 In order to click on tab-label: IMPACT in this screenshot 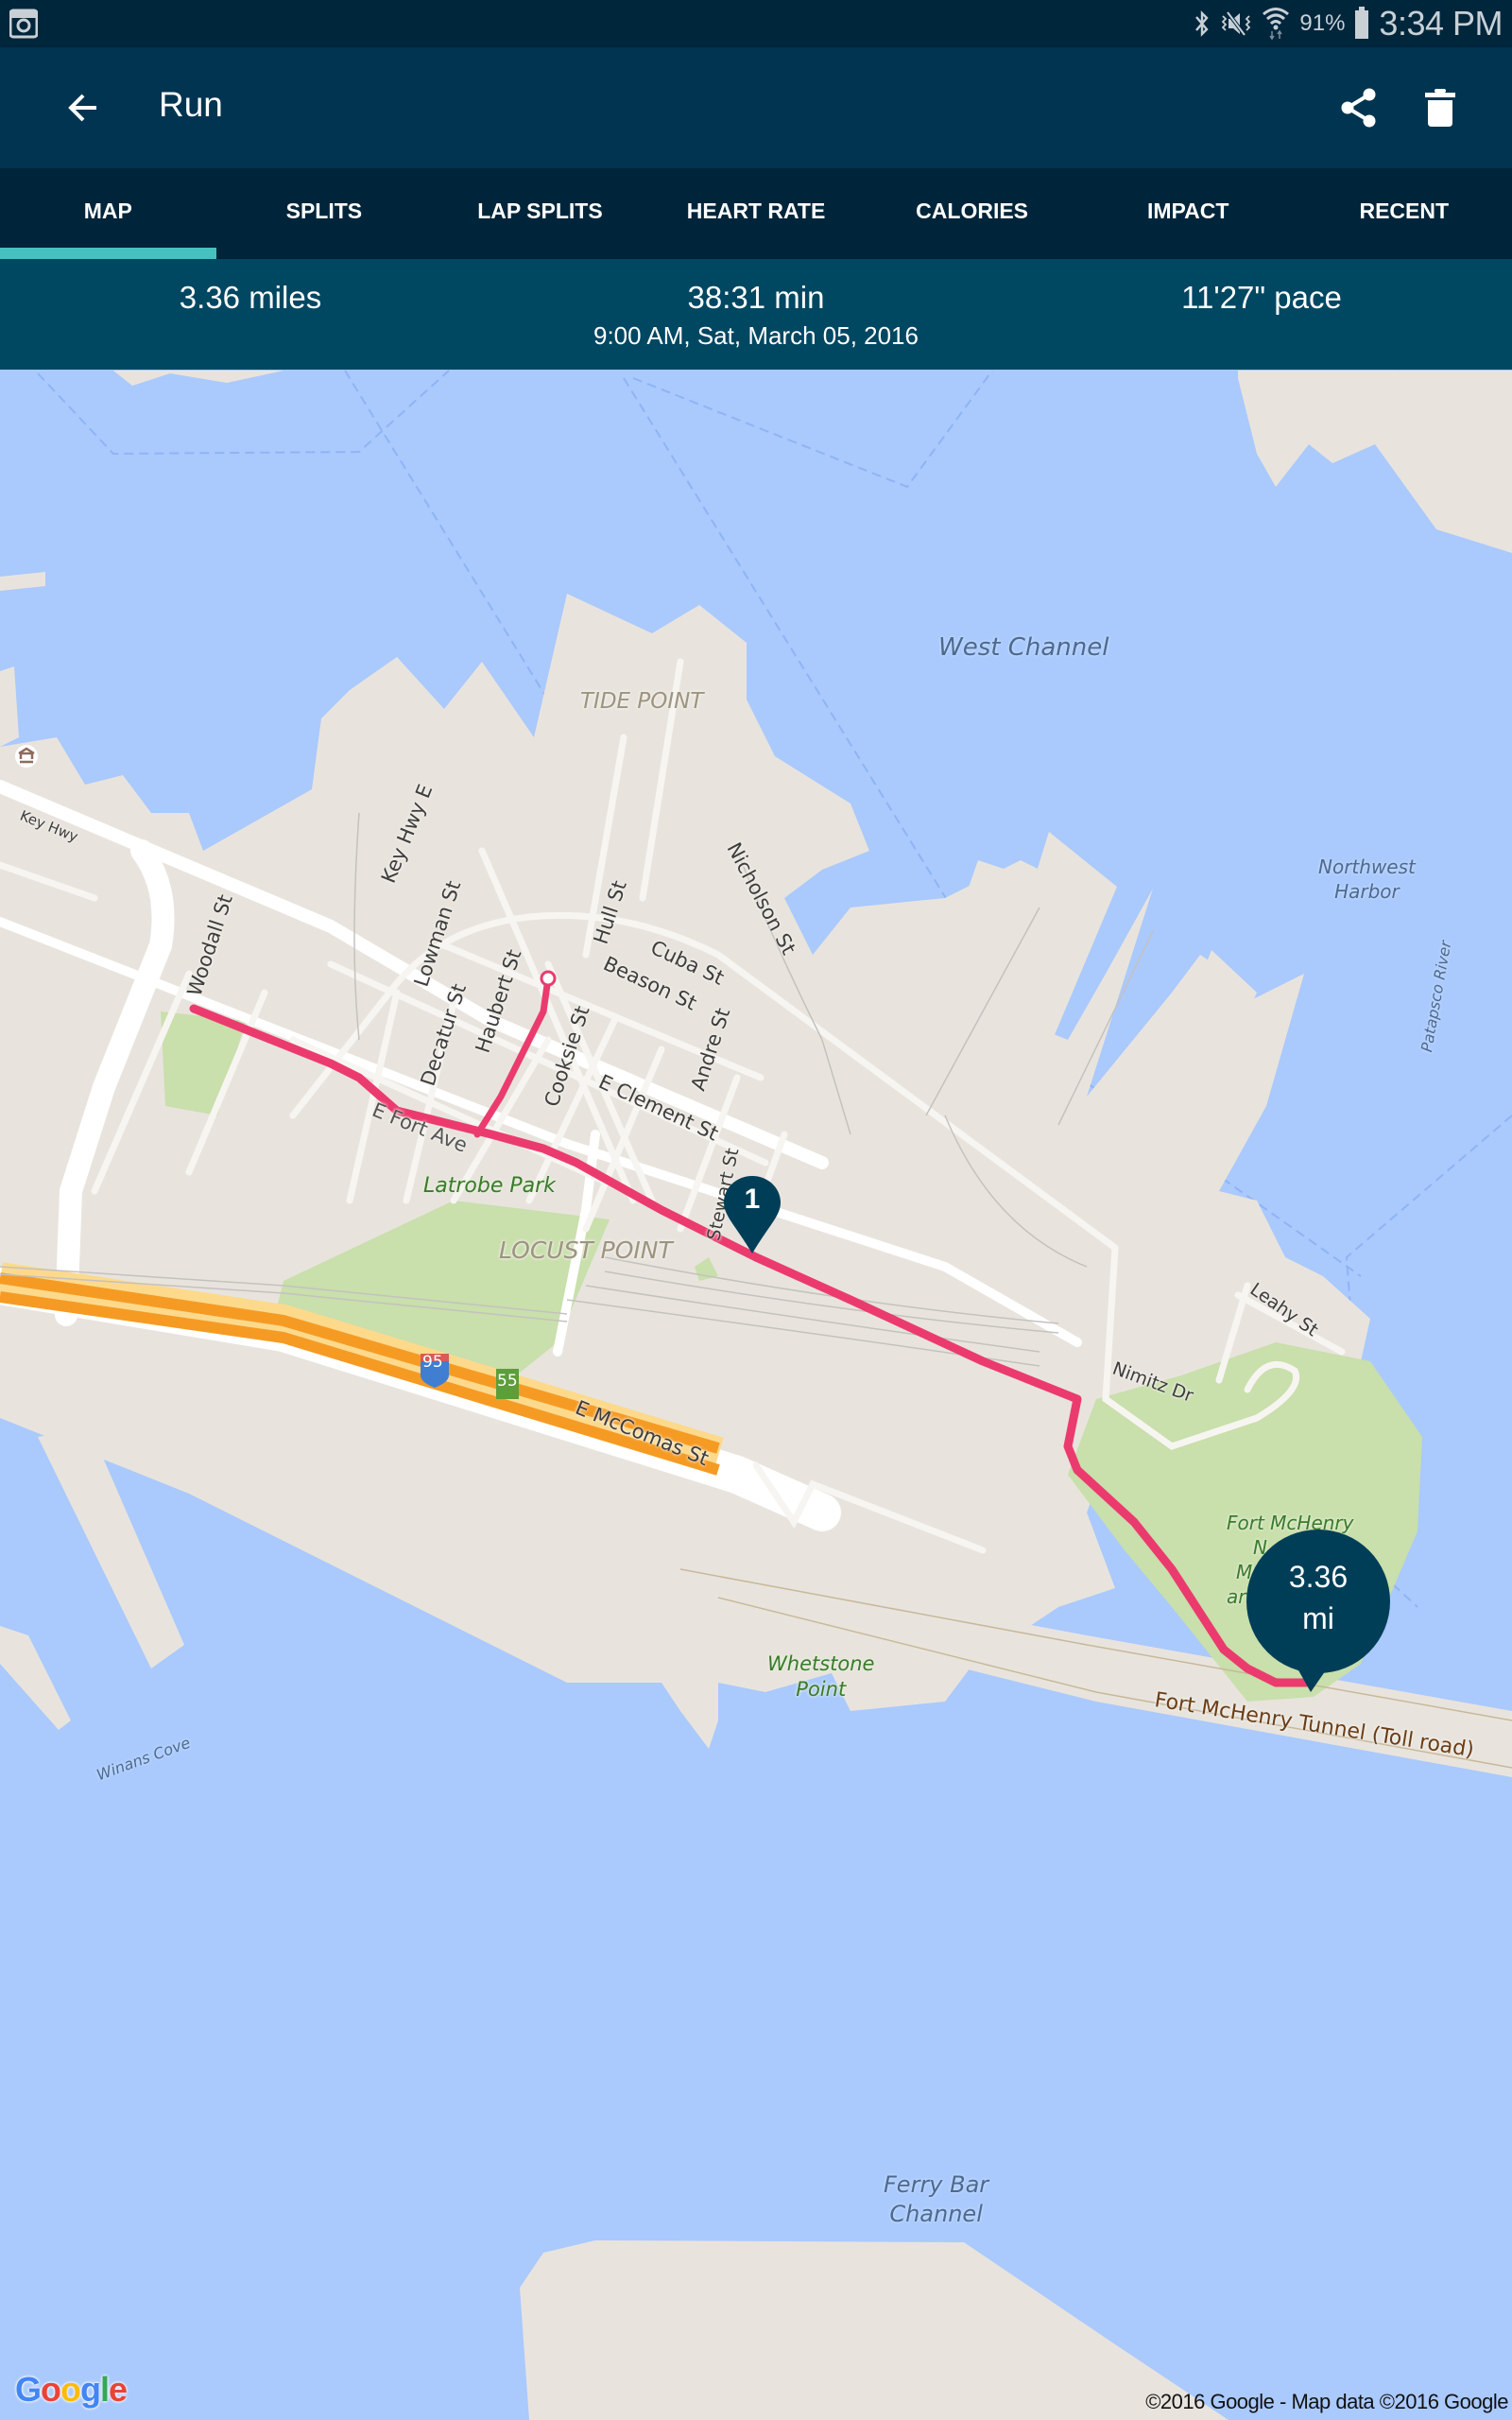, I will do `click(1187, 210)`.